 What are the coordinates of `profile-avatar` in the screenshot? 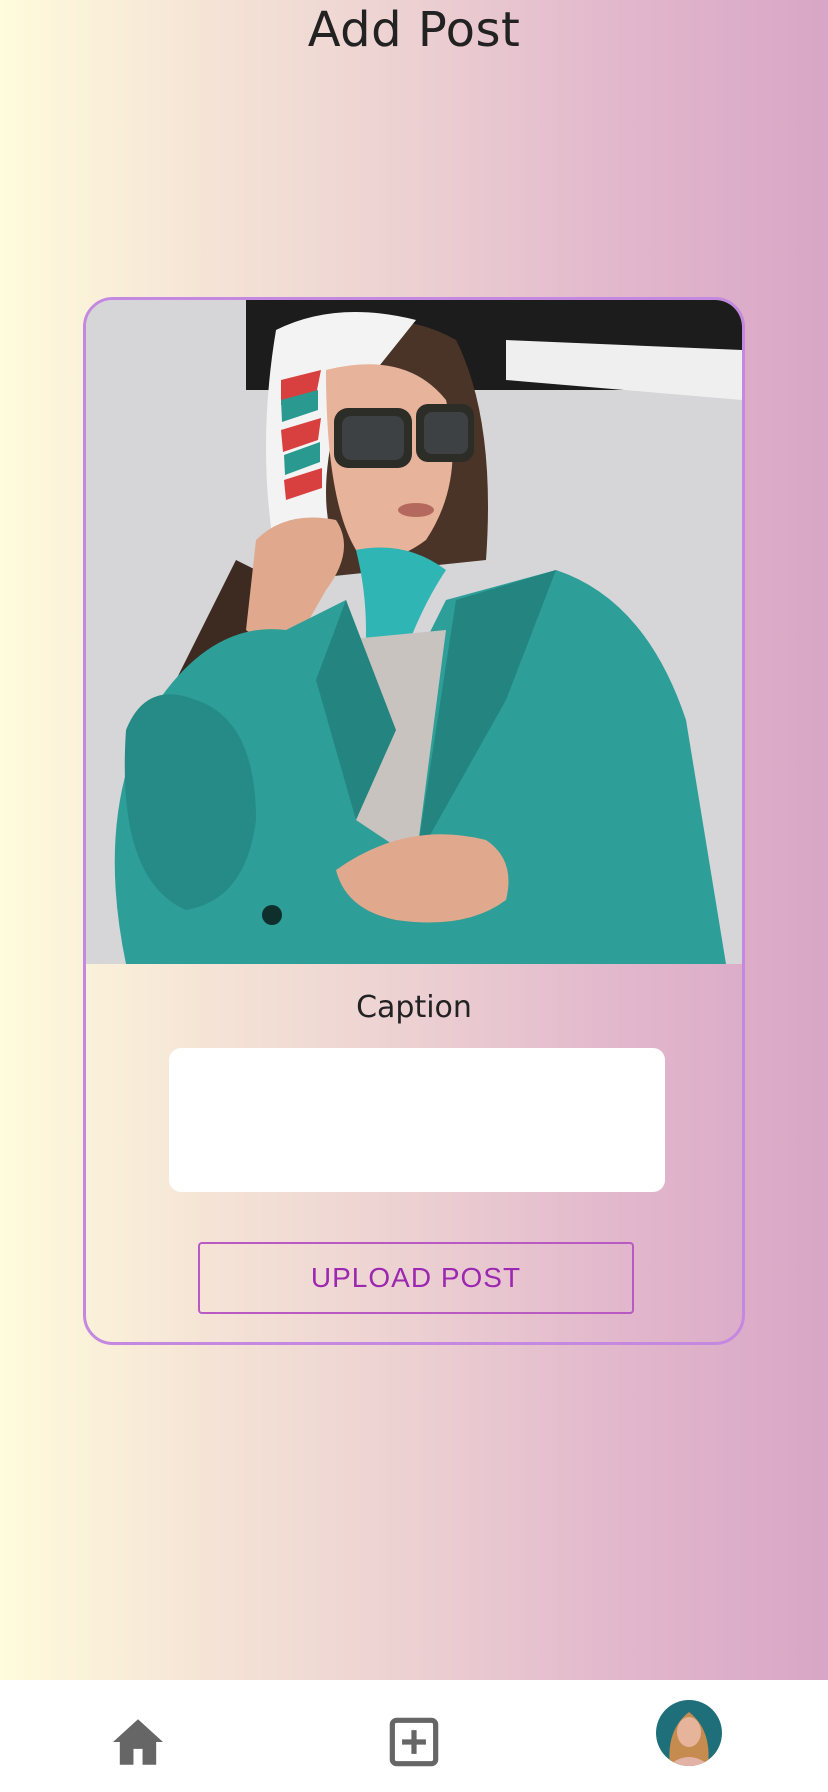 It's located at (689, 1733).